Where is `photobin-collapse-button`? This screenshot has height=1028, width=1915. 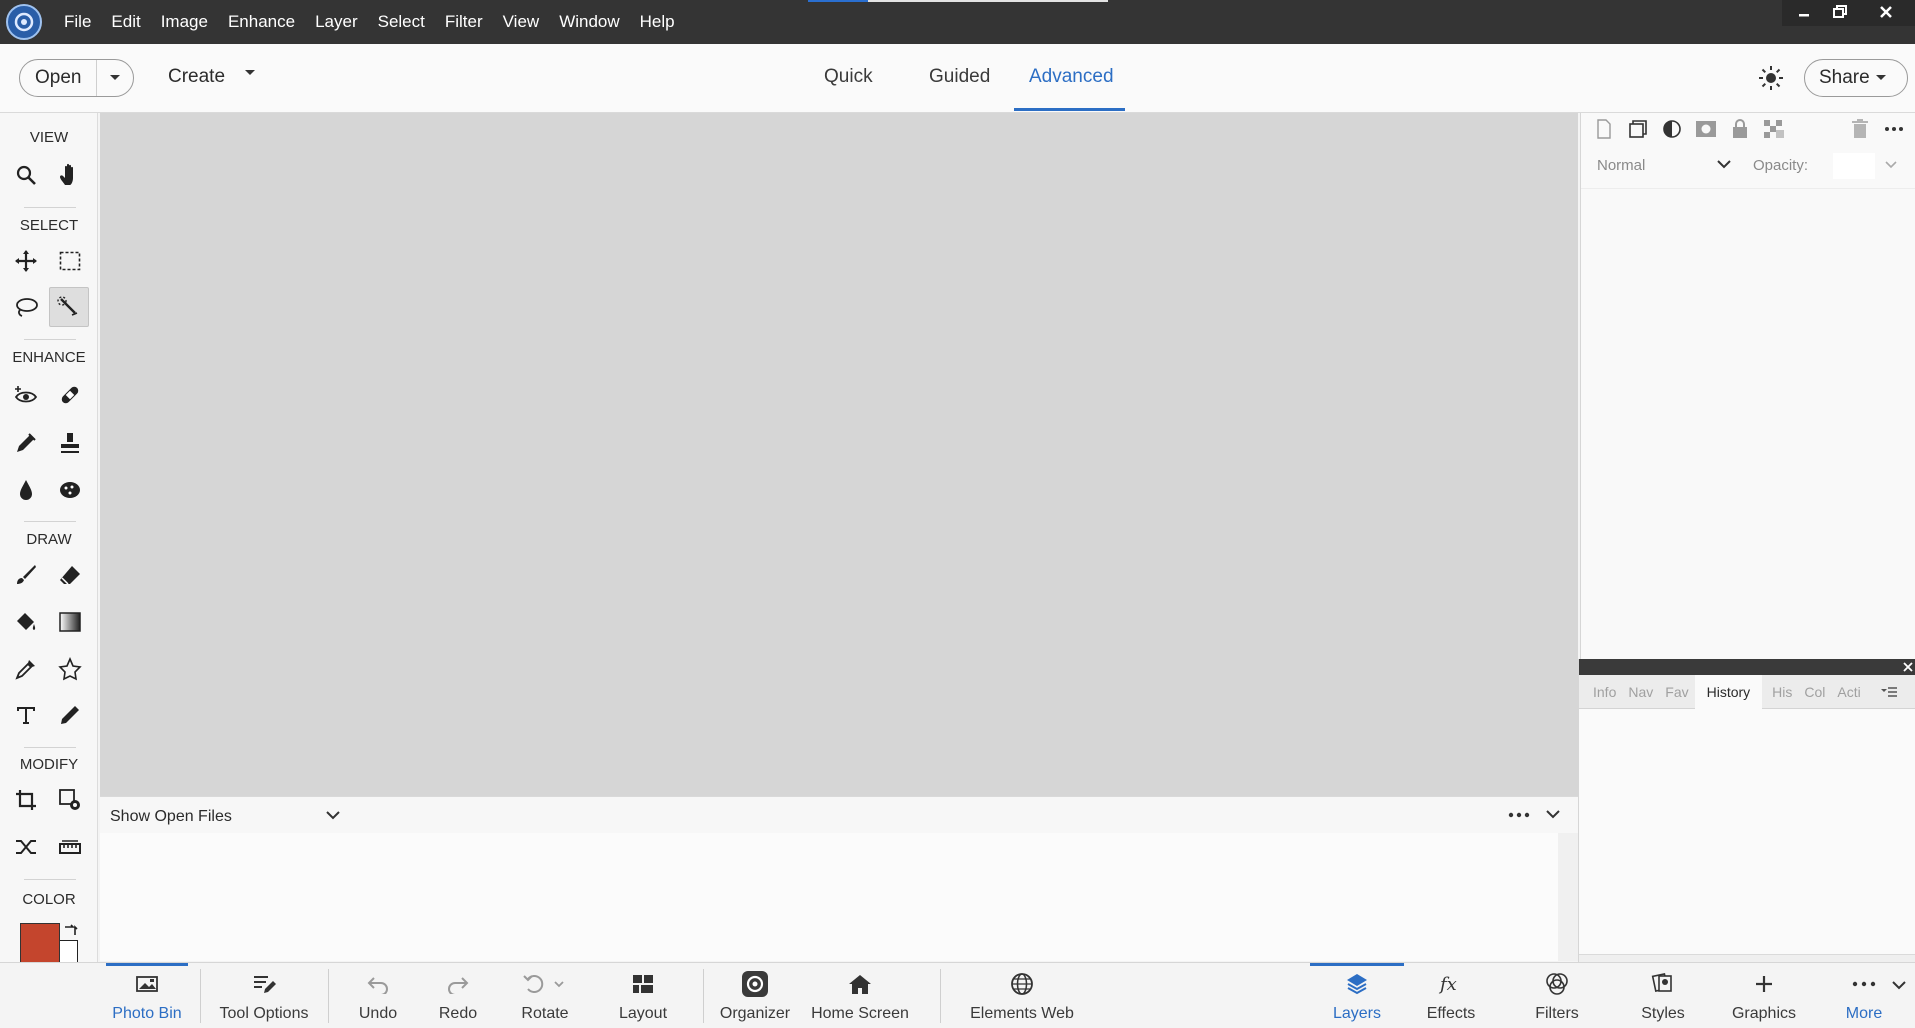
photobin-collapse-button is located at coordinates (1553, 814).